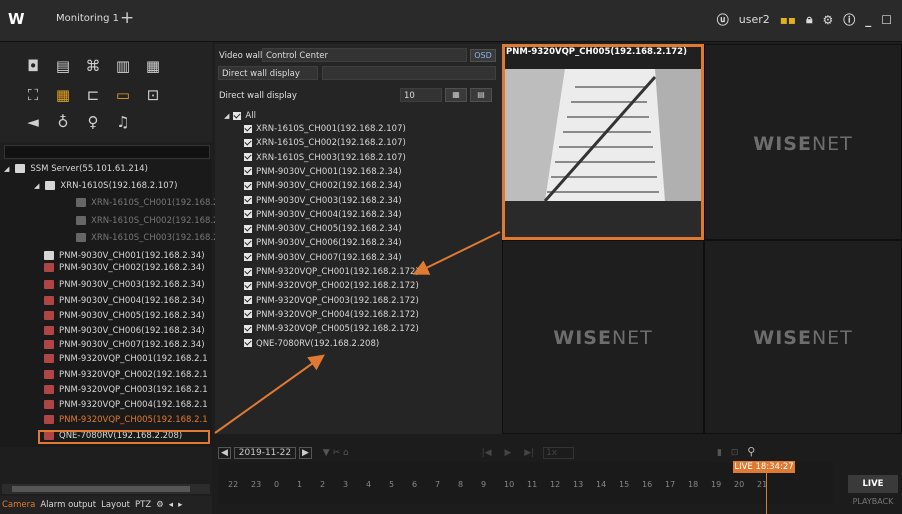 The image size is (902, 514). I want to click on tree-item: PNM-9030V_CH002(192.168.2.34), so click(124, 268).